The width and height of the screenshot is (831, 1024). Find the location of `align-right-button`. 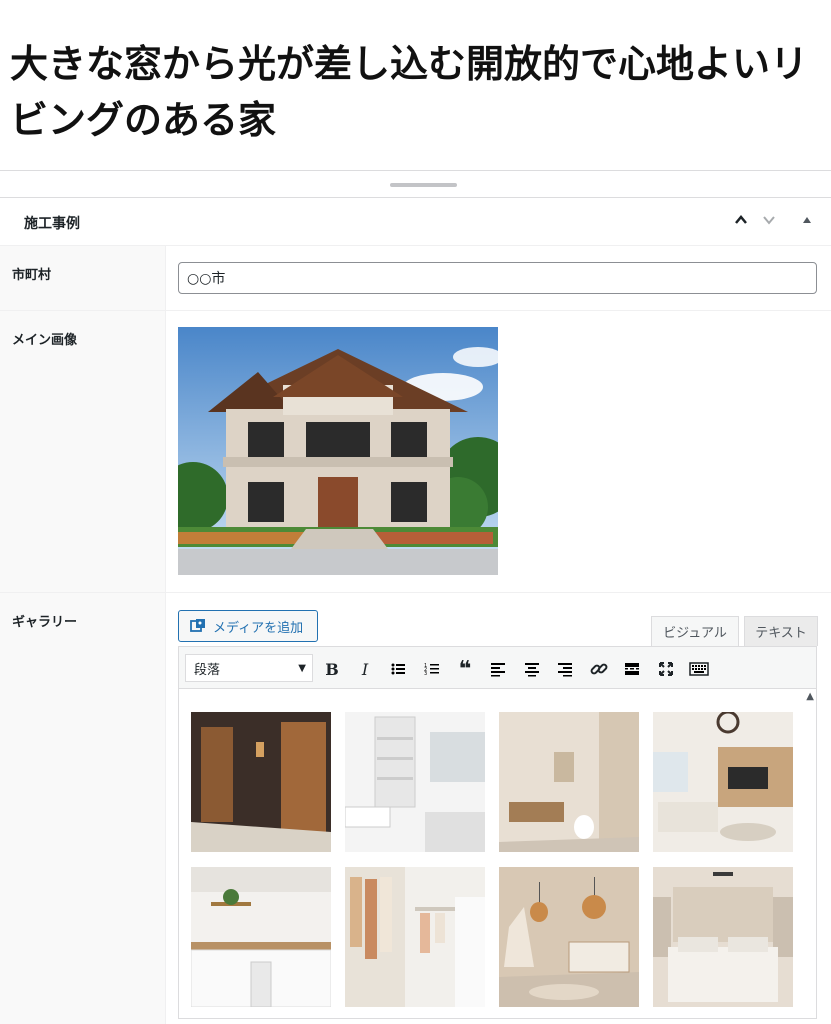

align-right-button is located at coordinates (565, 669).